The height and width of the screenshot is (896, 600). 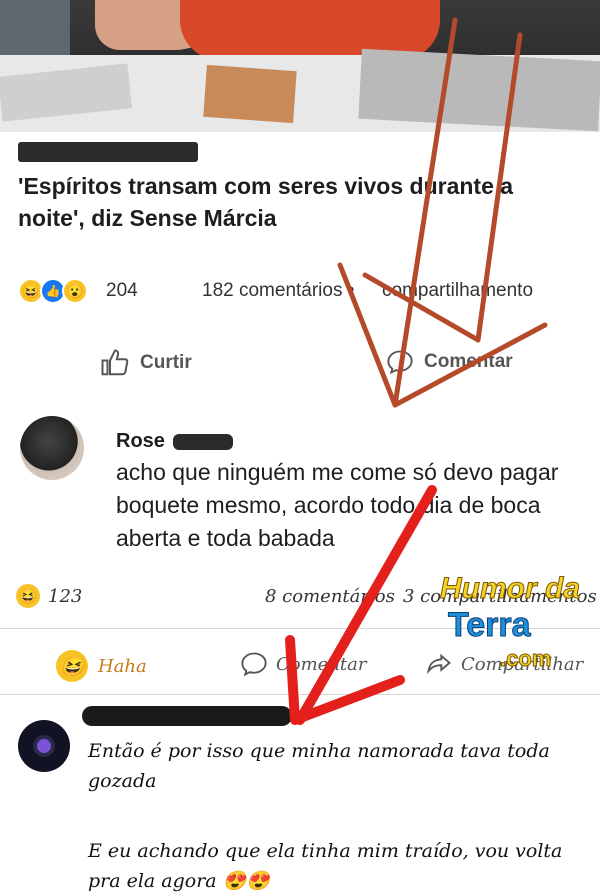 What do you see at coordinates (202, 441) in the screenshot?
I see `redacted-surname` at bounding box center [202, 441].